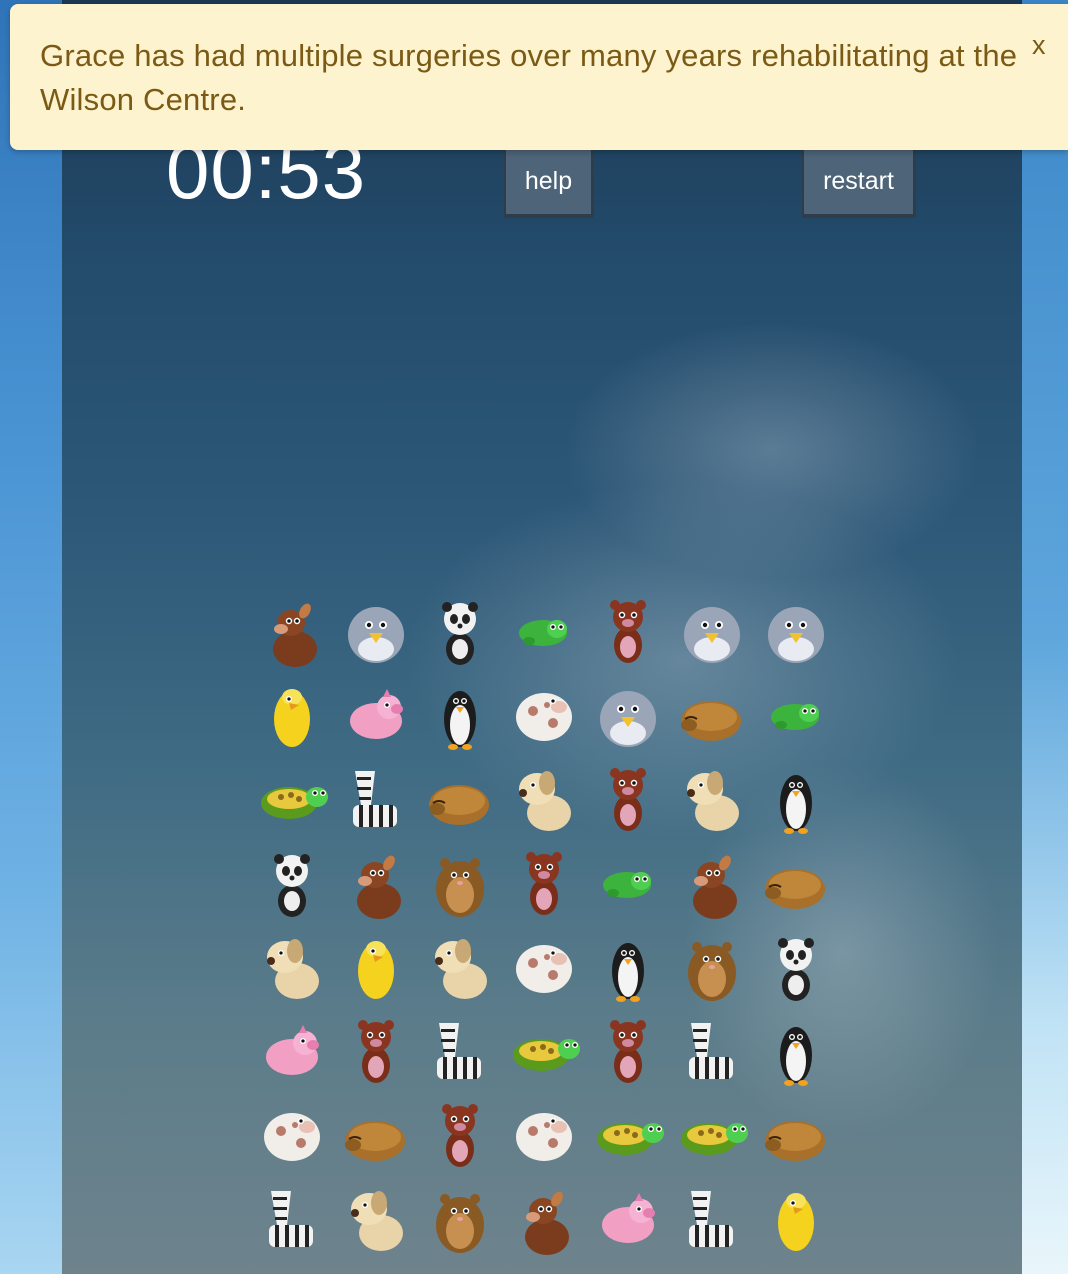 This screenshot has width=1068, height=1274. Describe the element at coordinates (549, 183) in the screenshot. I see `help-button: help` at that location.